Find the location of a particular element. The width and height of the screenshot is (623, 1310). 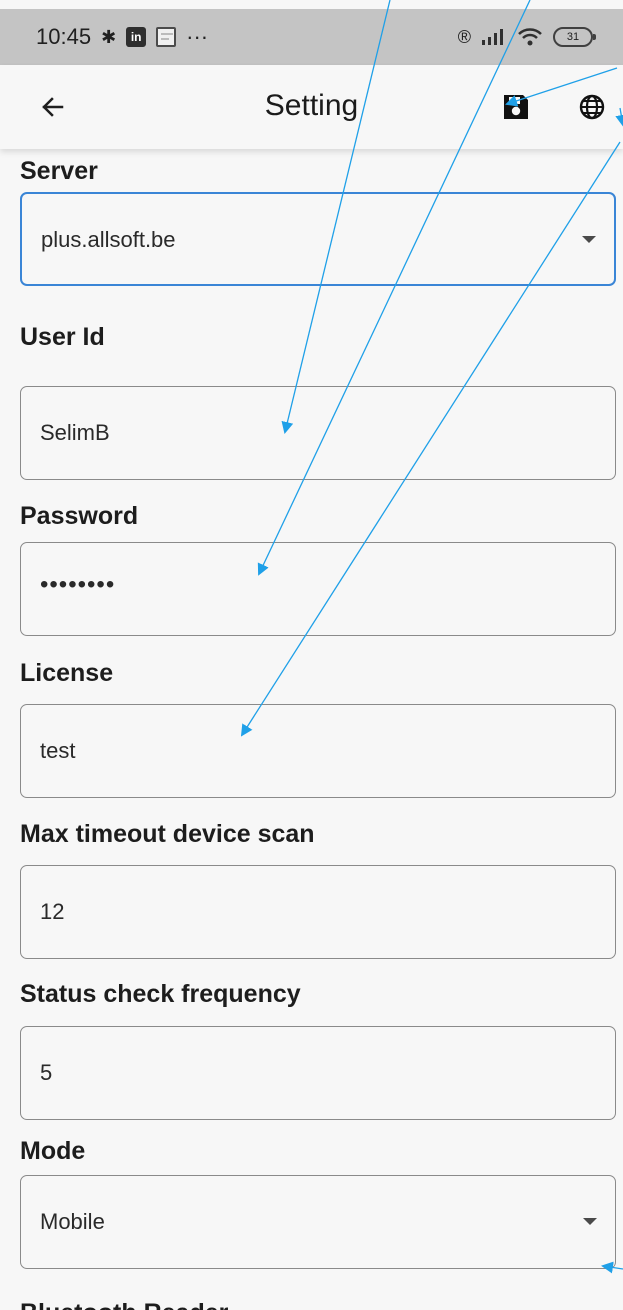

news-icon is located at coordinates (166, 37).